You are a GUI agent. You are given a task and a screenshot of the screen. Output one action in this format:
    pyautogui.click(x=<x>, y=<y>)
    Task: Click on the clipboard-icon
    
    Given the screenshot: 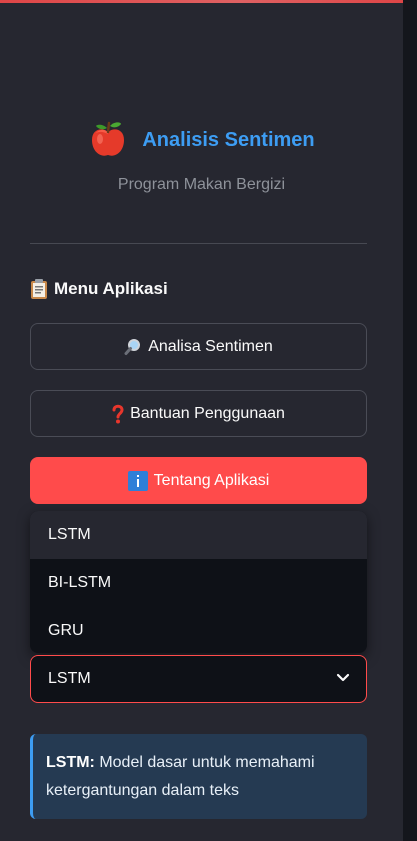 What is the action you would take?
    pyautogui.click(x=39, y=289)
    